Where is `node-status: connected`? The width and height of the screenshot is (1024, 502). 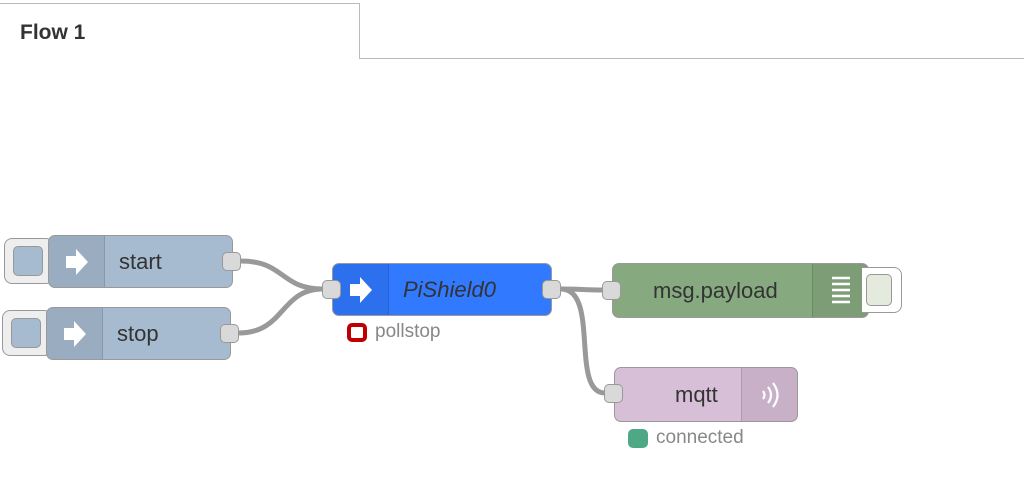 node-status: connected is located at coordinates (686, 438).